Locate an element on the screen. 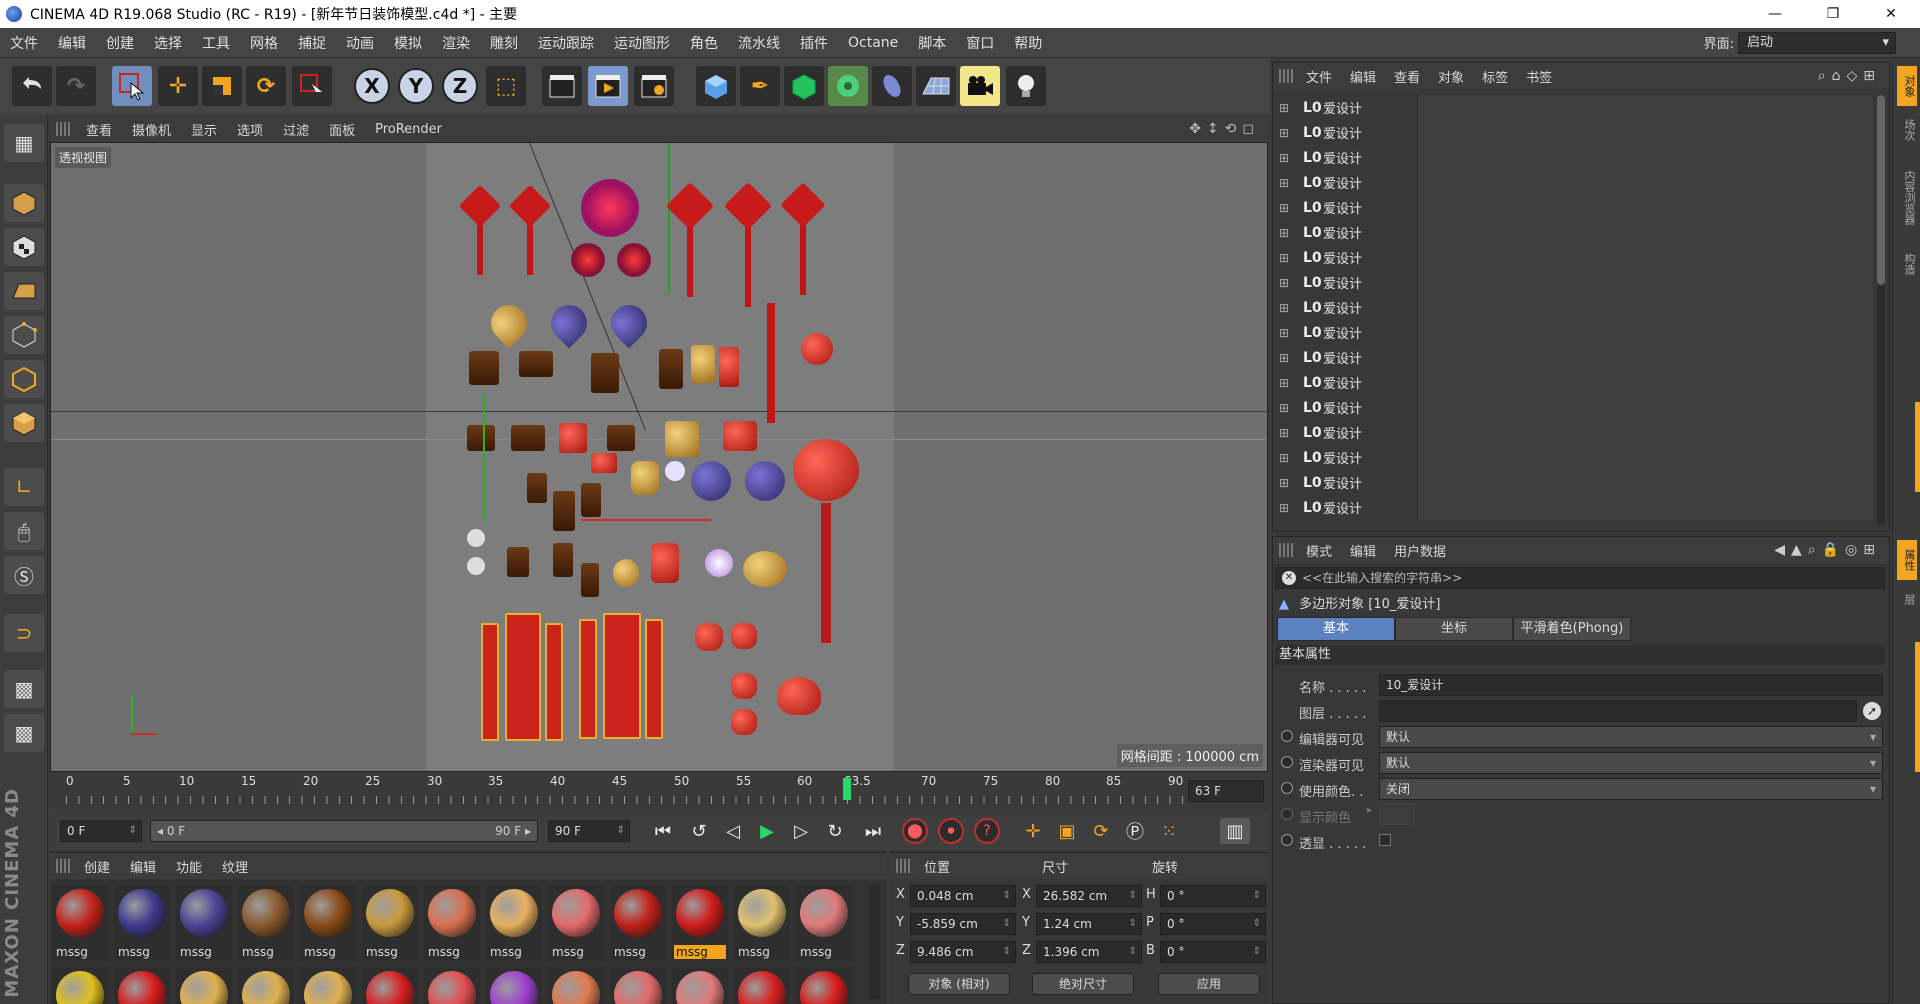  viewport-menu-filter: 过滤 is located at coordinates (296, 129).